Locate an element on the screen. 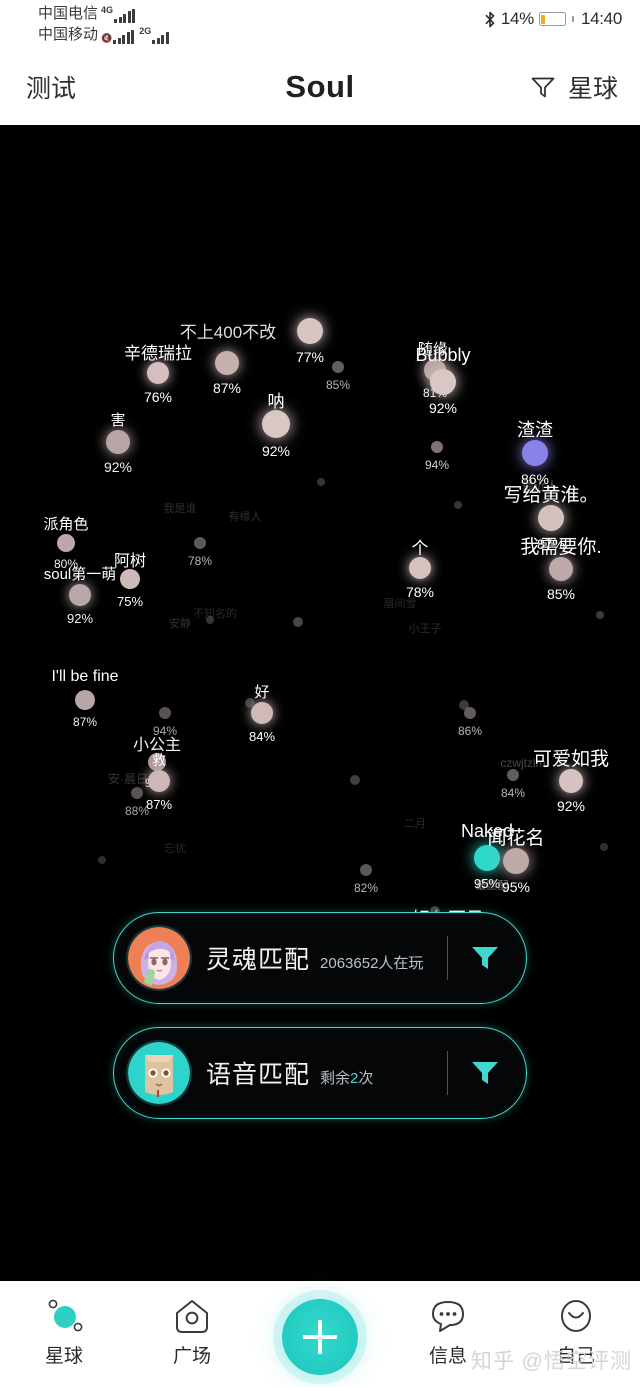 The image size is (640, 1387). tab-create is located at coordinates (320, 1328).